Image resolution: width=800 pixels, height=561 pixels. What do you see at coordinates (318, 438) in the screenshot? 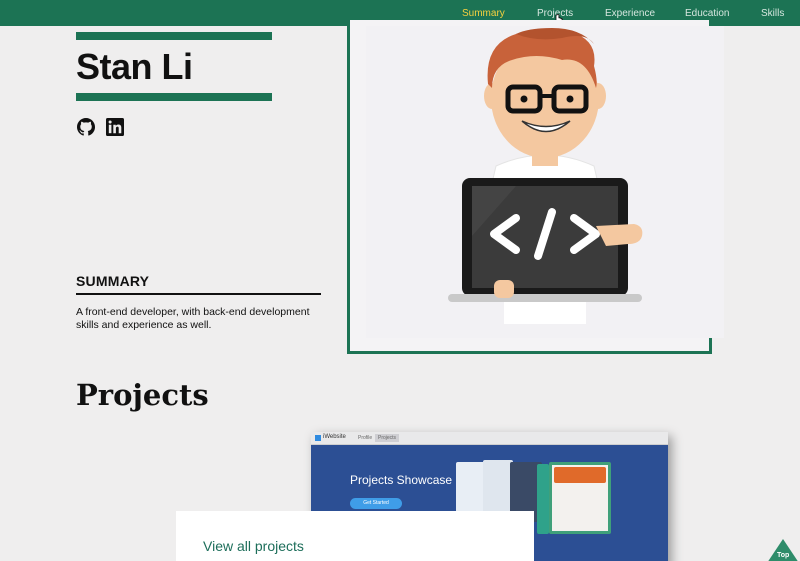
I see `website-logo-icon` at bounding box center [318, 438].